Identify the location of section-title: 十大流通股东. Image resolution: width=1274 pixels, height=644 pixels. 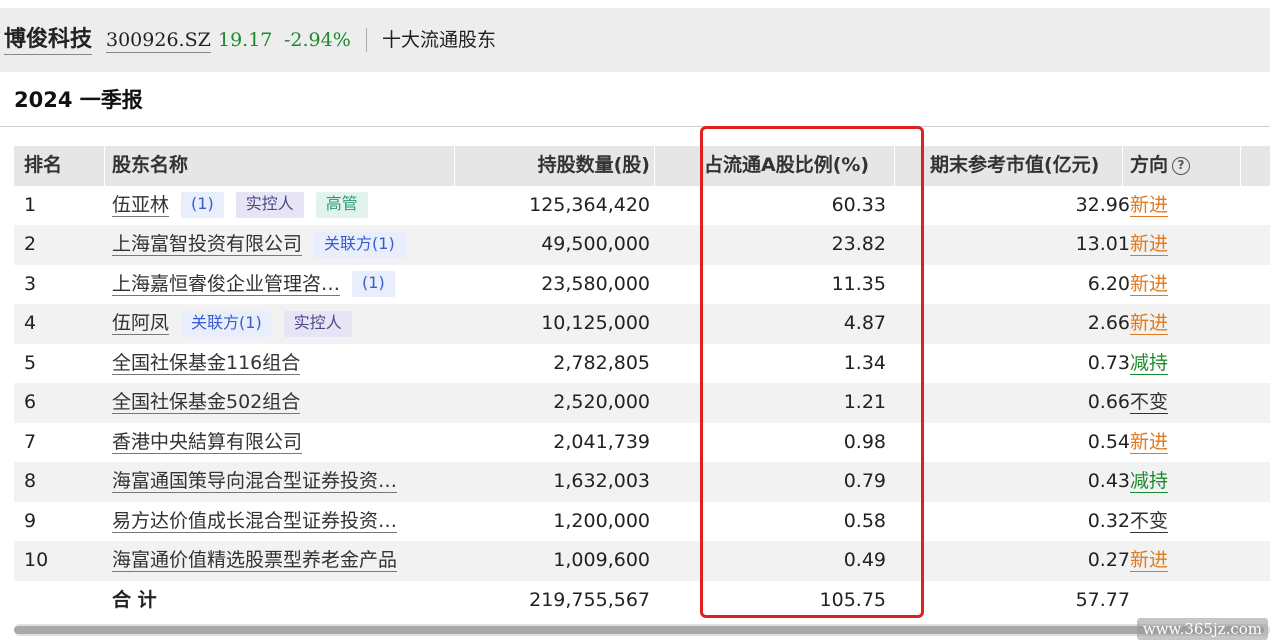
(439, 40).